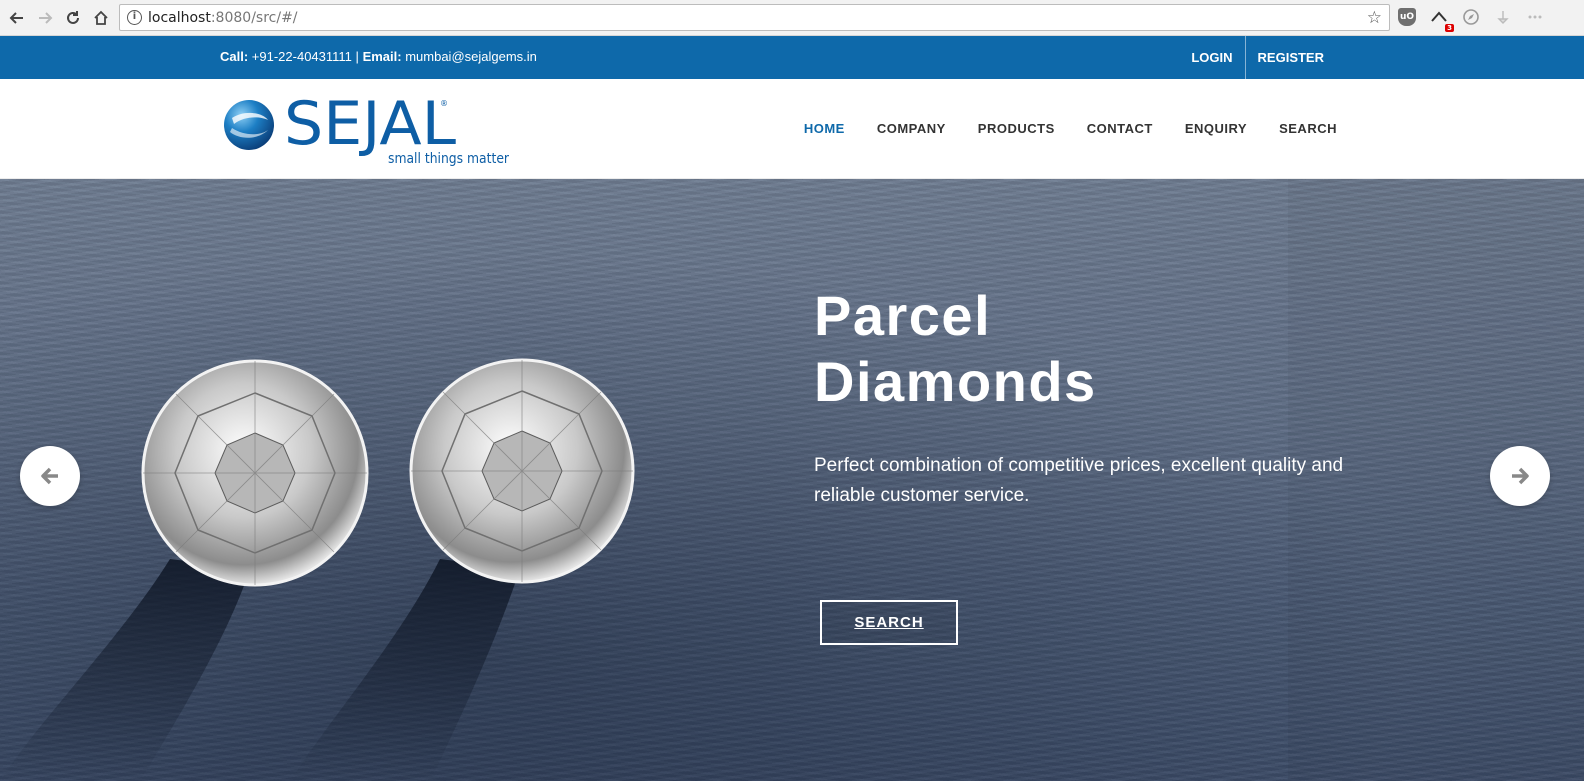 Image resolution: width=1584 pixels, height=781 pixels. I want to click on email-address: mumbai@sejalgems.in, so click(471, 56).